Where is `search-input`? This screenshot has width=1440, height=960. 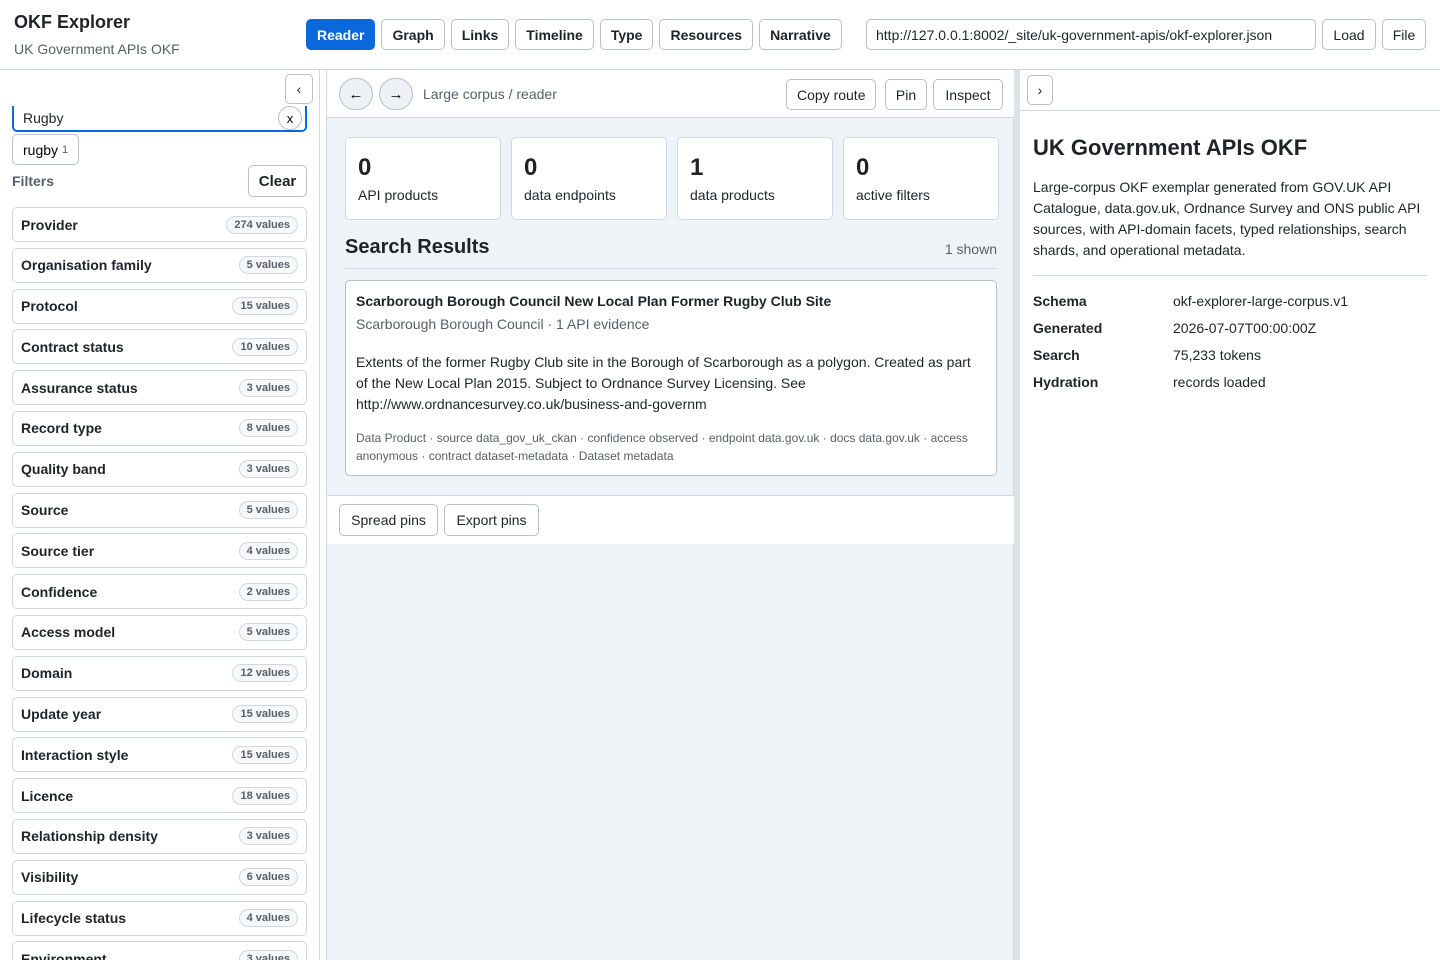 search-input is located at coordinates (159, 119).